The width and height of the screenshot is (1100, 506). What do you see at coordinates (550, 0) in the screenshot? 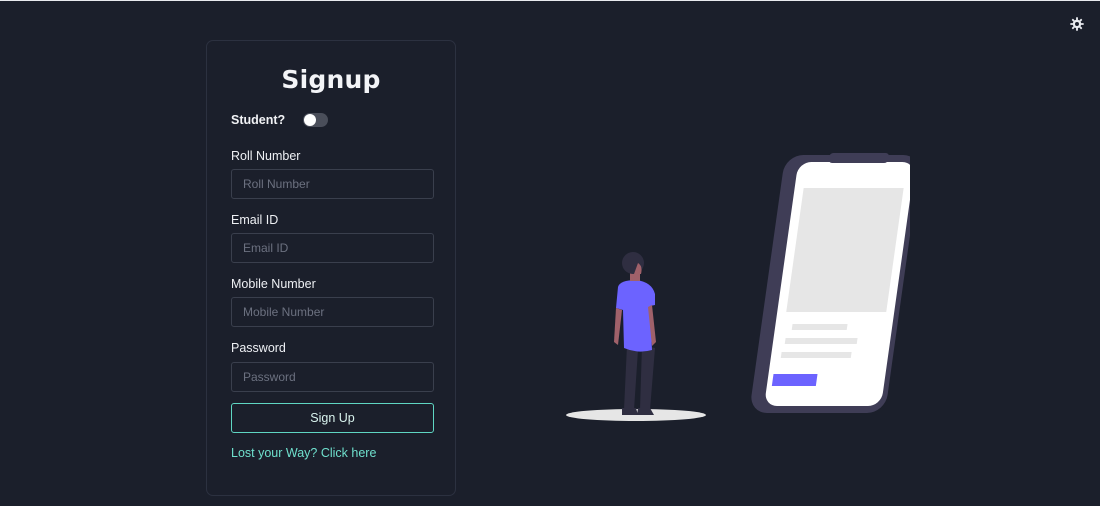
I see `top-border` at bounding box center [550, 0].